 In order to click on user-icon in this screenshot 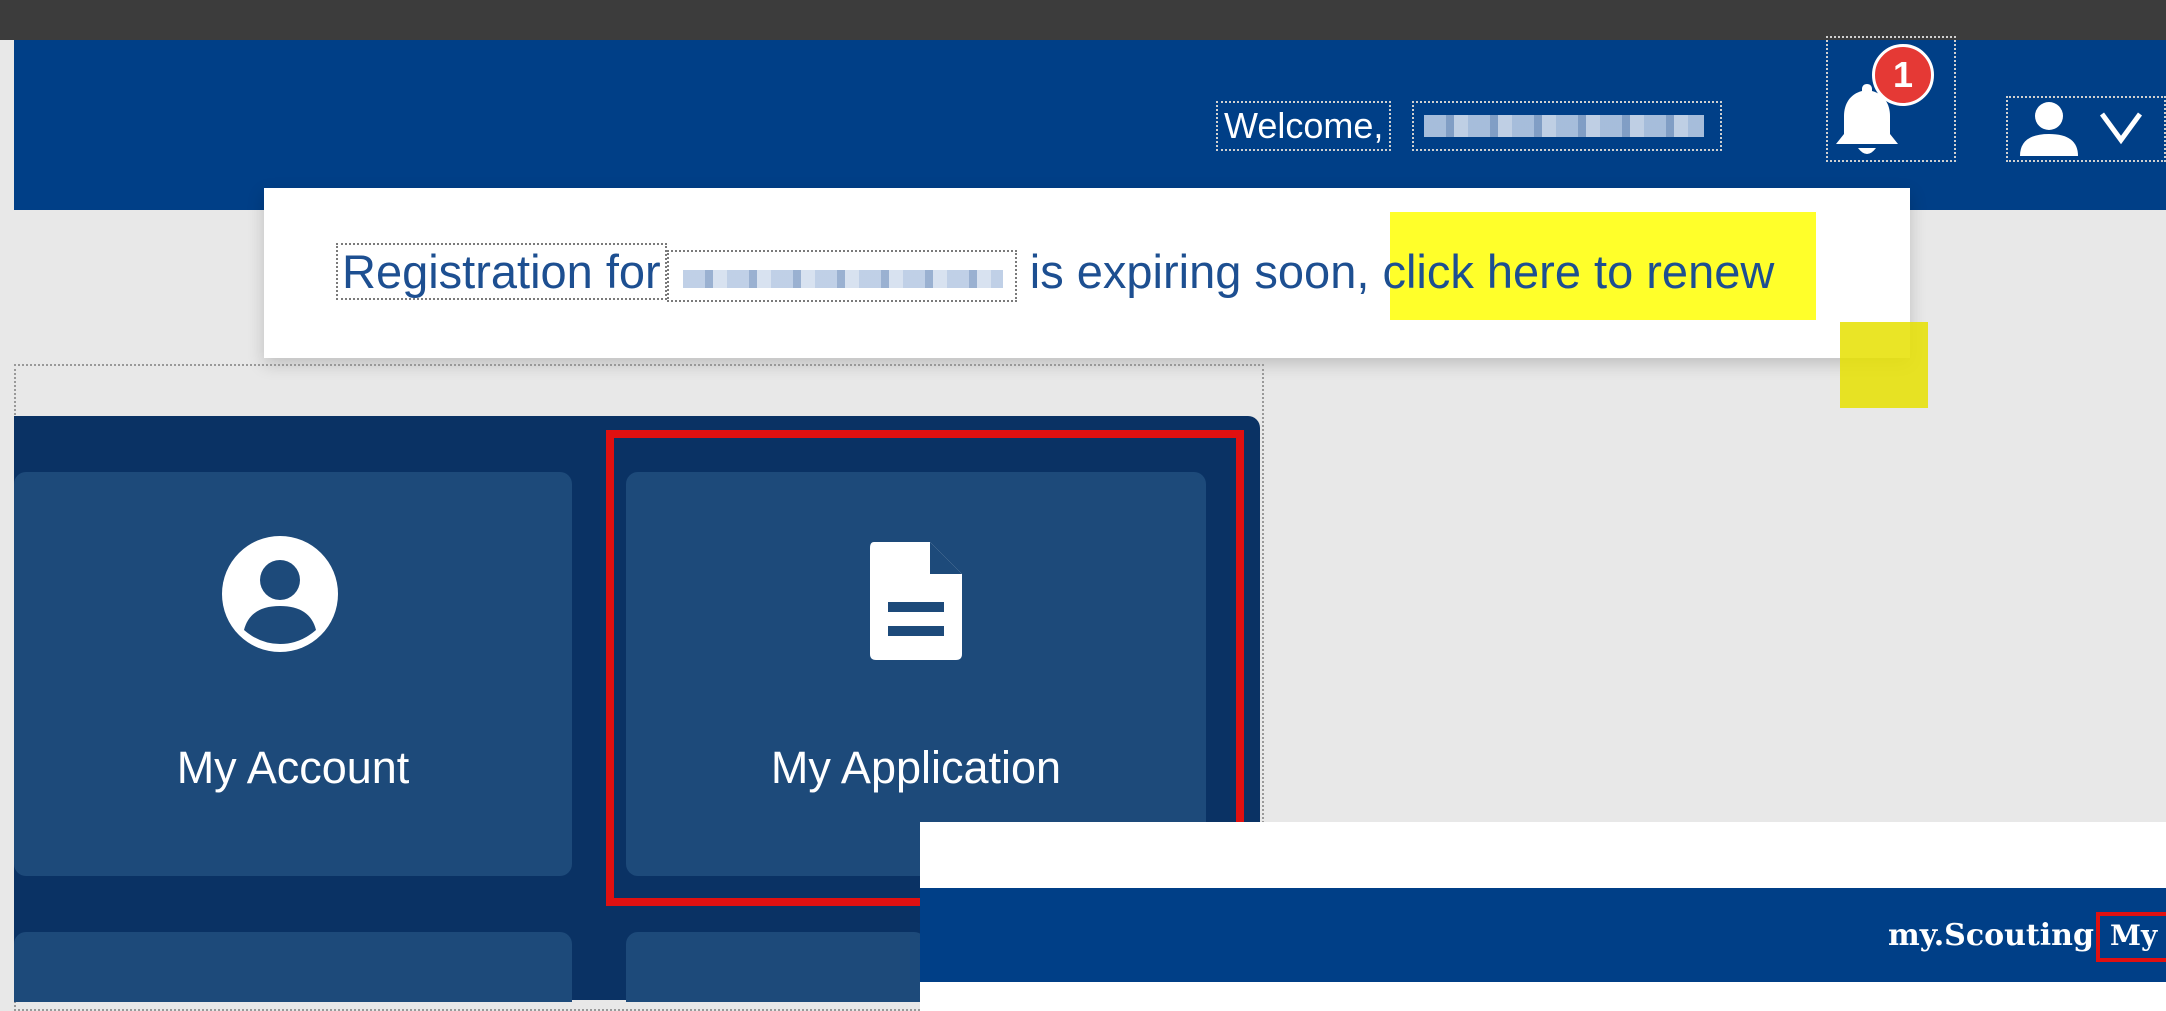, I will do `click(2049, 129)`.